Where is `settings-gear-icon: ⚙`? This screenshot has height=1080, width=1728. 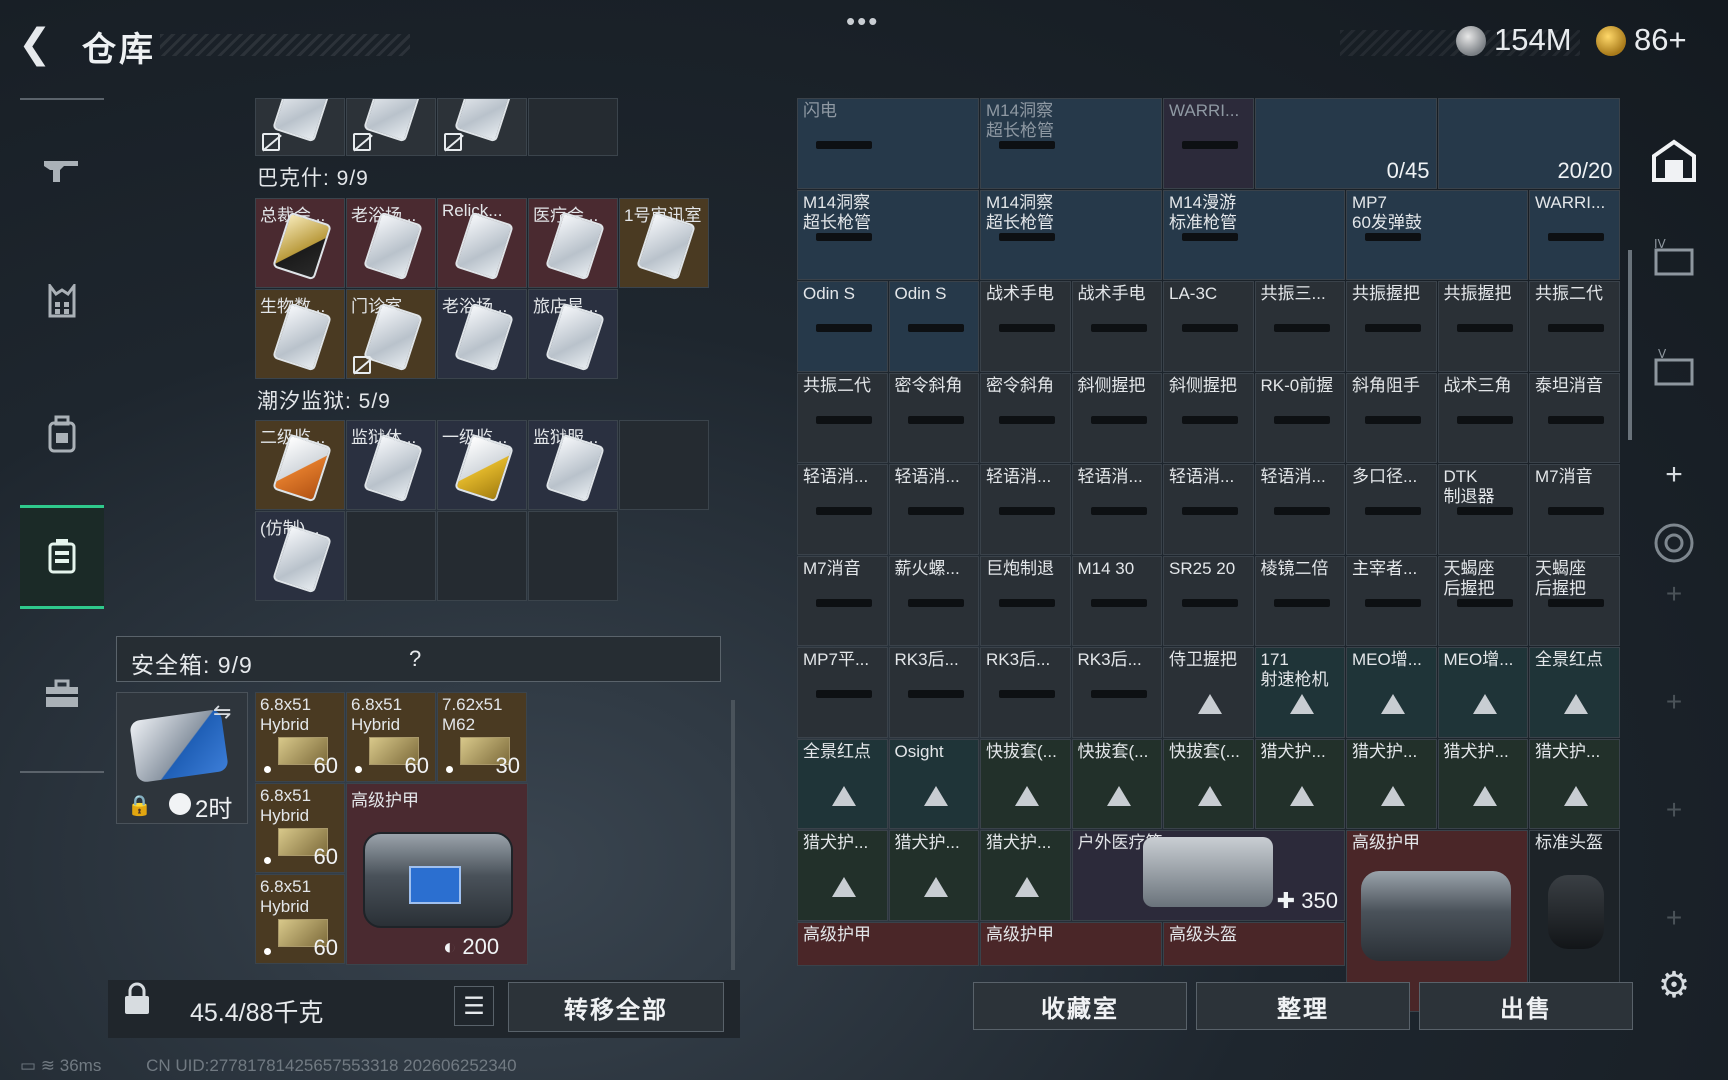
settings-gear-icon: ⚙ is located at coordinates (1674, 985).